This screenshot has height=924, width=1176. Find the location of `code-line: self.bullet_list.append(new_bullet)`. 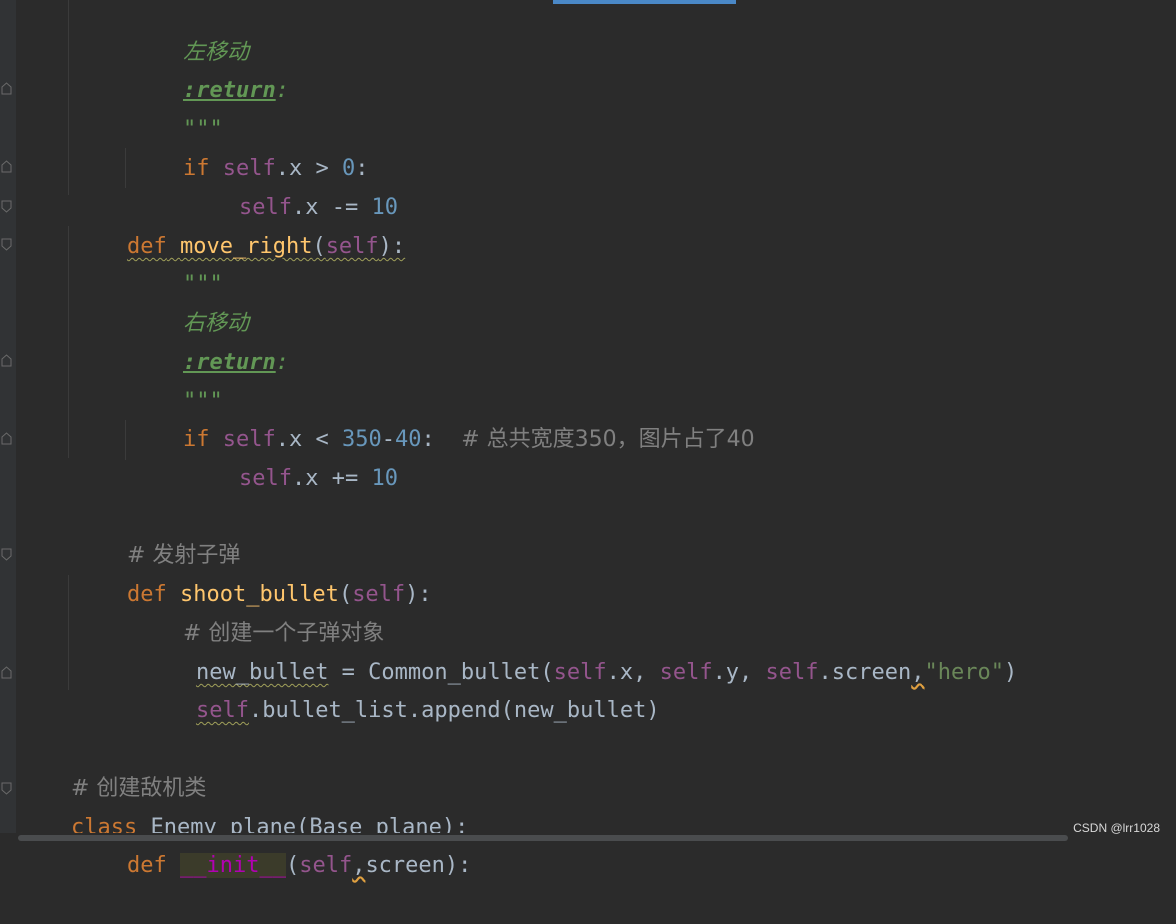

code-line: self.bullet_list.append(new_bullet) is located at coordinates (401, 687).